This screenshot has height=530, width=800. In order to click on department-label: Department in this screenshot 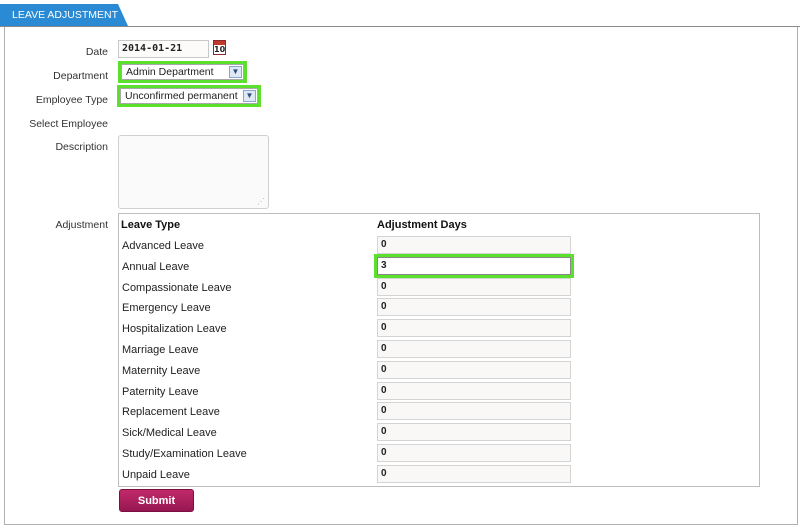, I will do `click(80, 76)`.